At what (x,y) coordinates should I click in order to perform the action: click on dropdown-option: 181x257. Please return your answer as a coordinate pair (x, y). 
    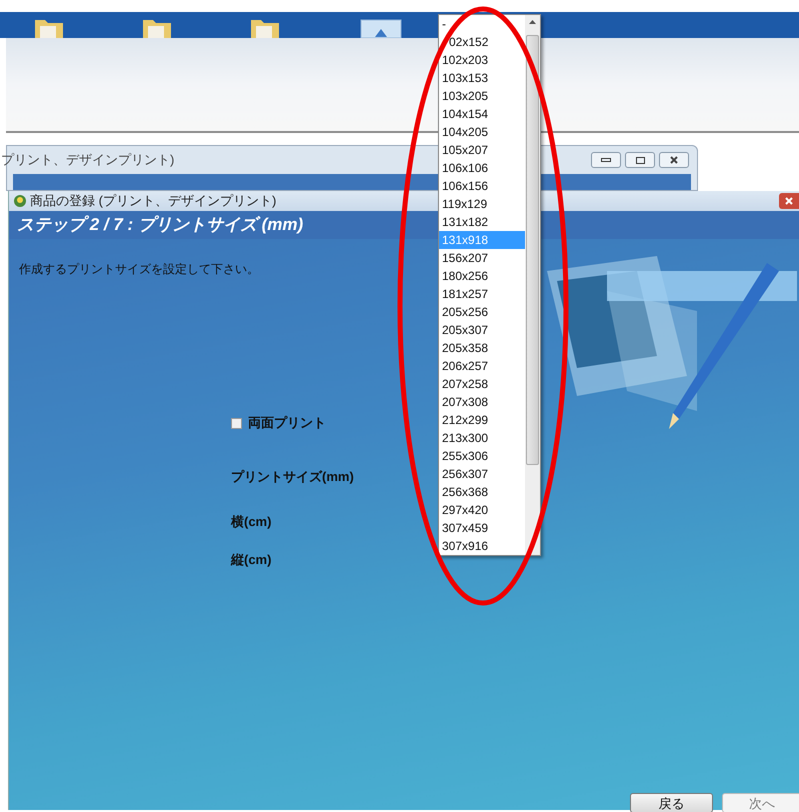
    Looking at the image, I should click on (482, 294).